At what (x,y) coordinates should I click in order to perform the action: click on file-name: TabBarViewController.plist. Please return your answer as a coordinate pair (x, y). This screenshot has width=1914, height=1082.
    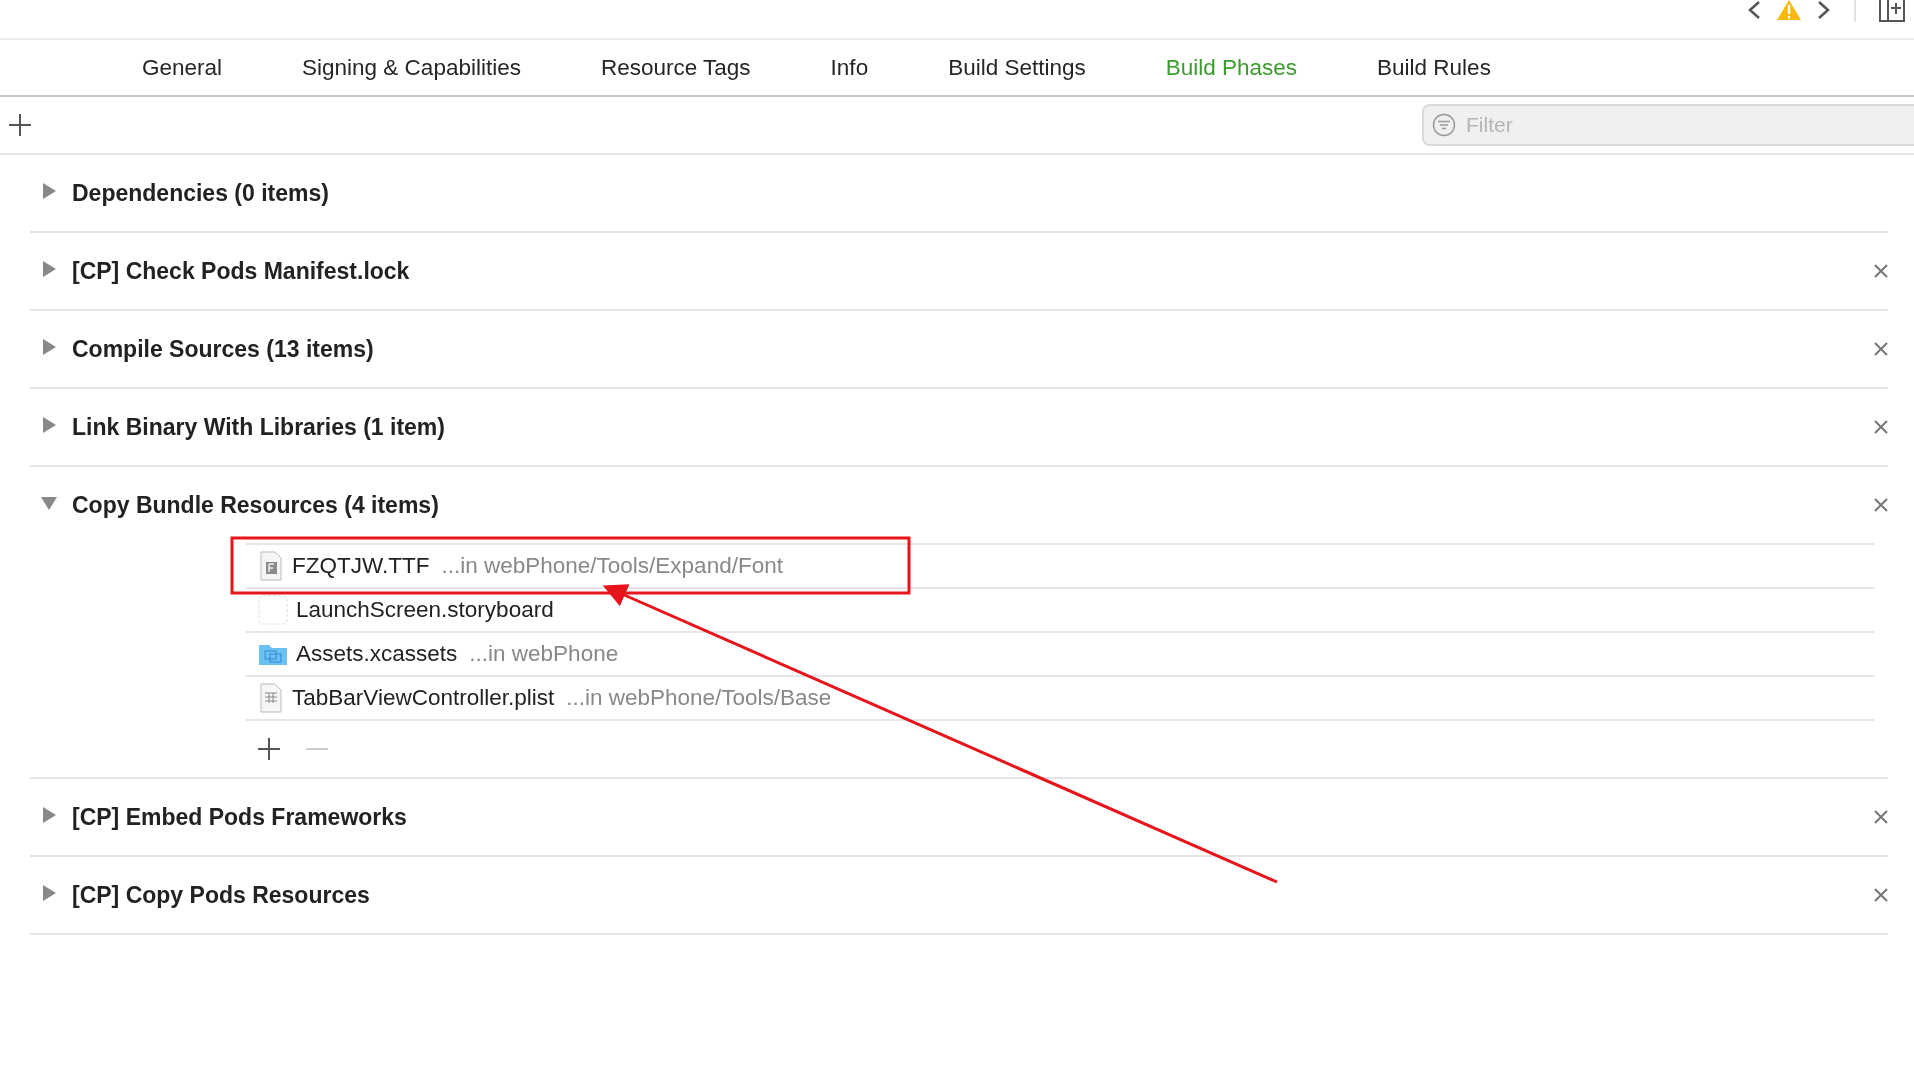
    Looking at the image, I should click on (423, 698).